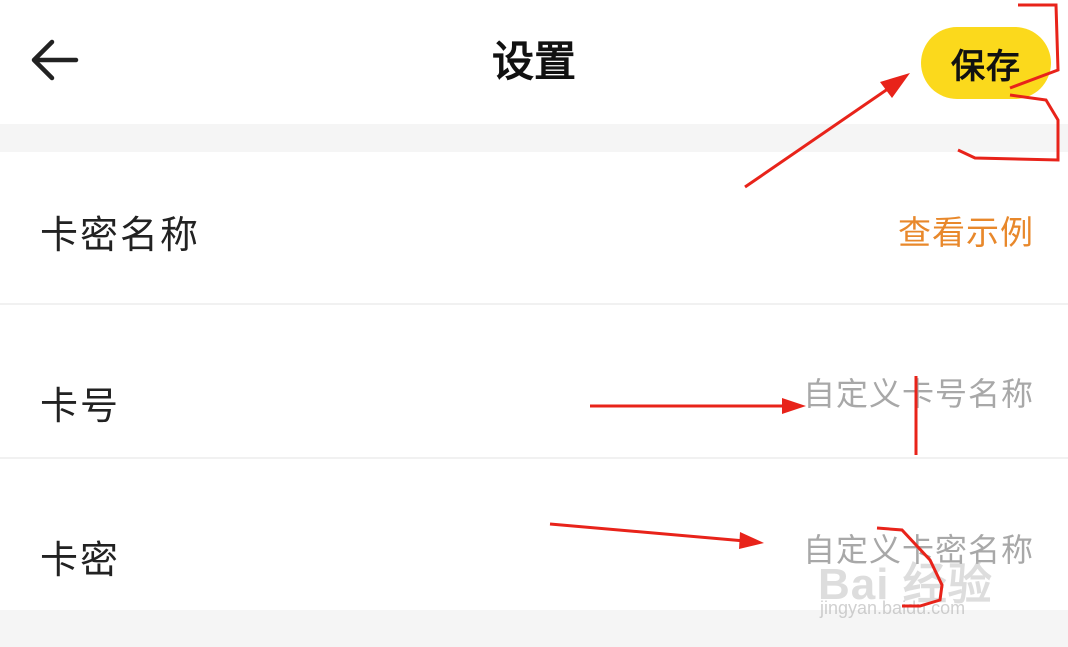 This screenshot has width=1068, height=647. I want to click on row-label: 卡密, so click(80, 560).